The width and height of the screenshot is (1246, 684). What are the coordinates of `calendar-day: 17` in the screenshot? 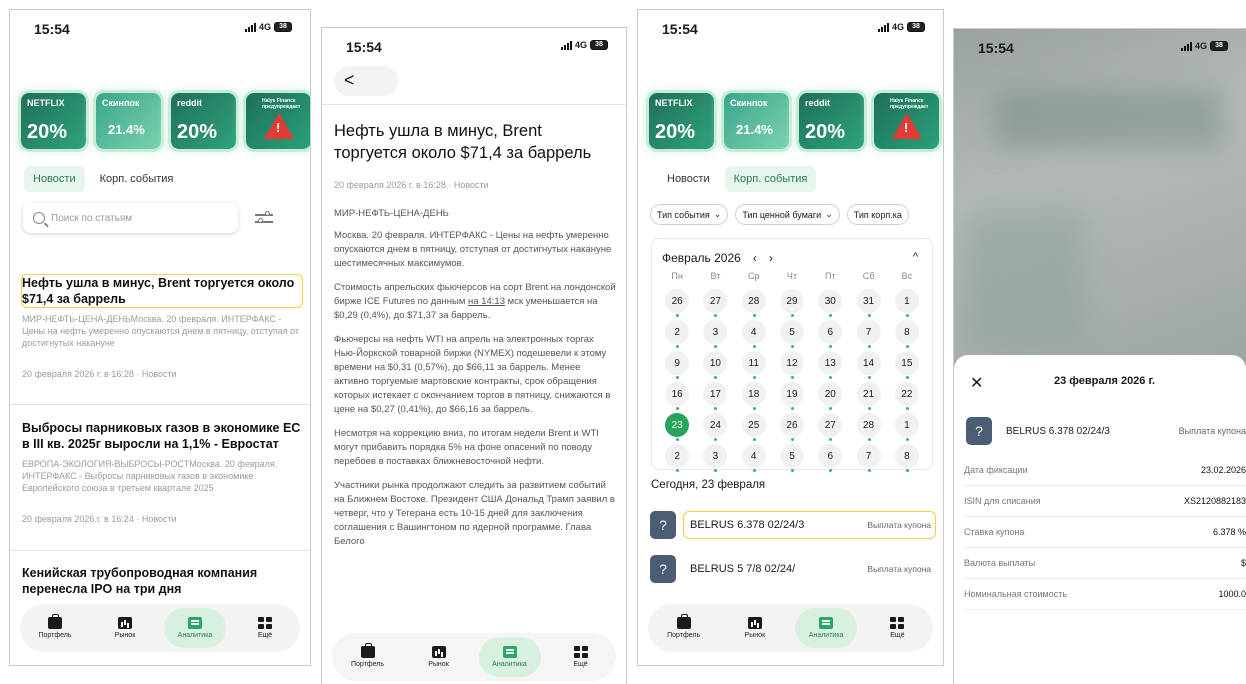 It's located at (715, 396).